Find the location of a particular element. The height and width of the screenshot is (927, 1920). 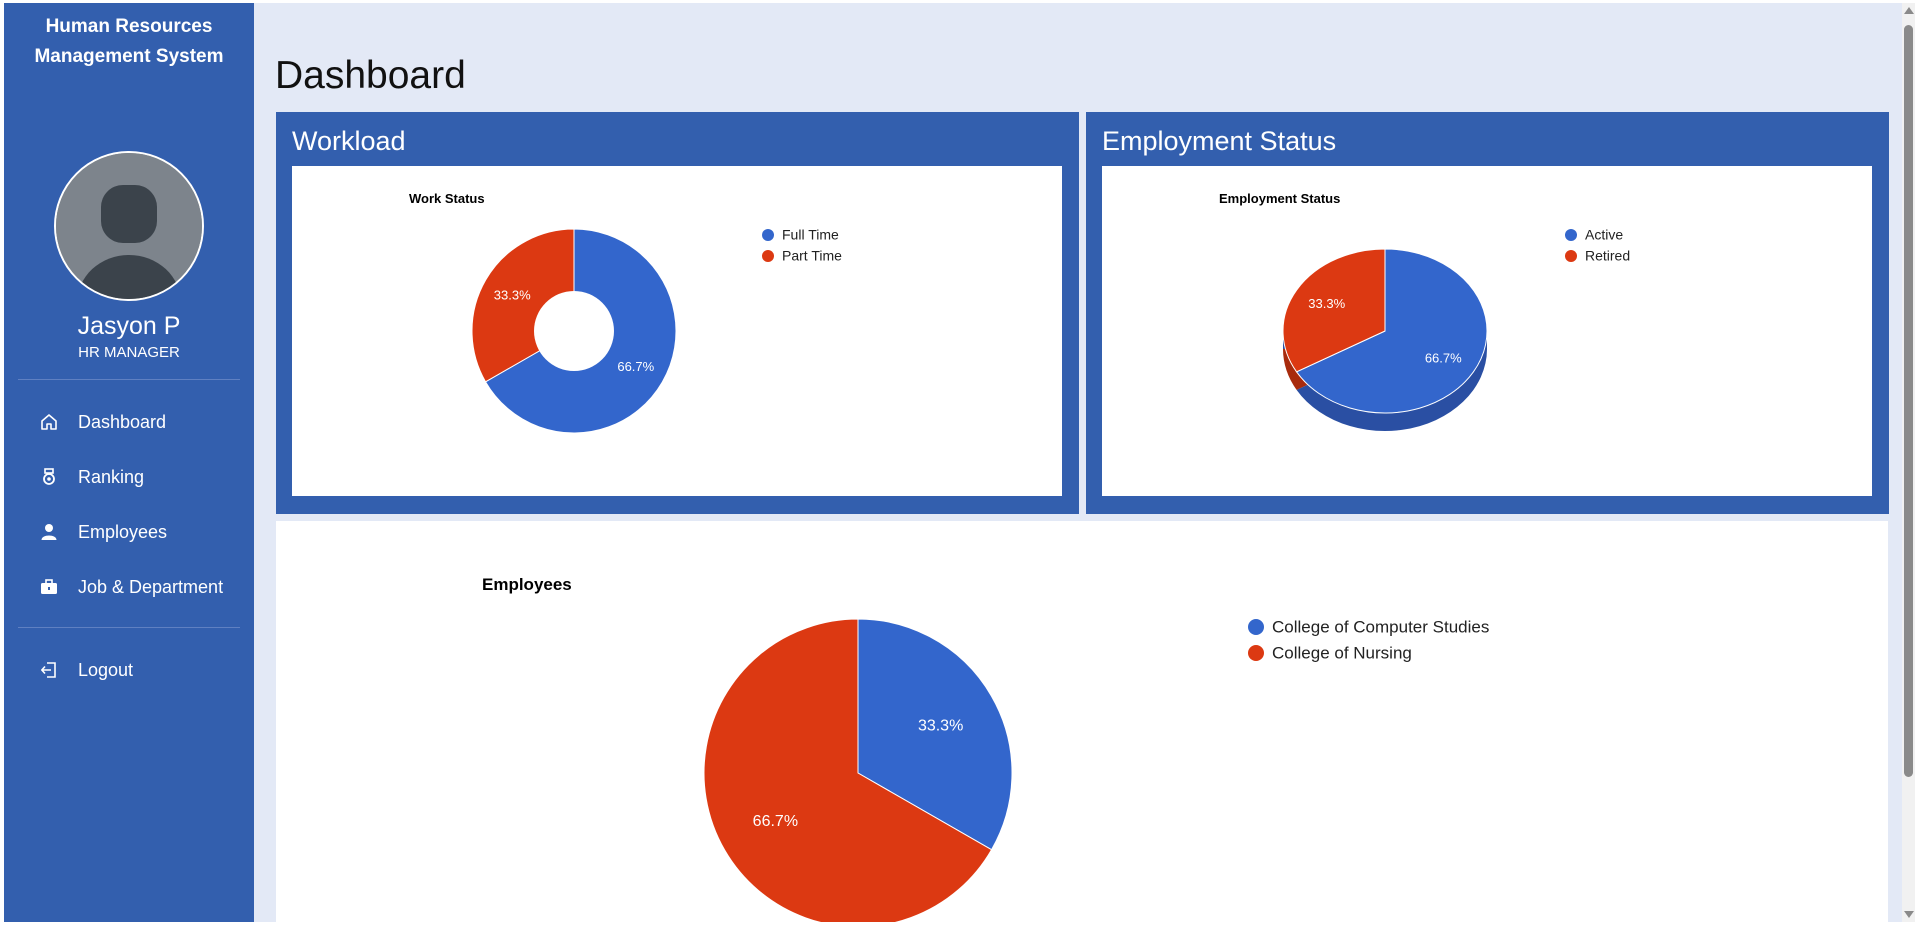

sidebar-item-job-department: Job & Department is located at coordinates (129, 587).